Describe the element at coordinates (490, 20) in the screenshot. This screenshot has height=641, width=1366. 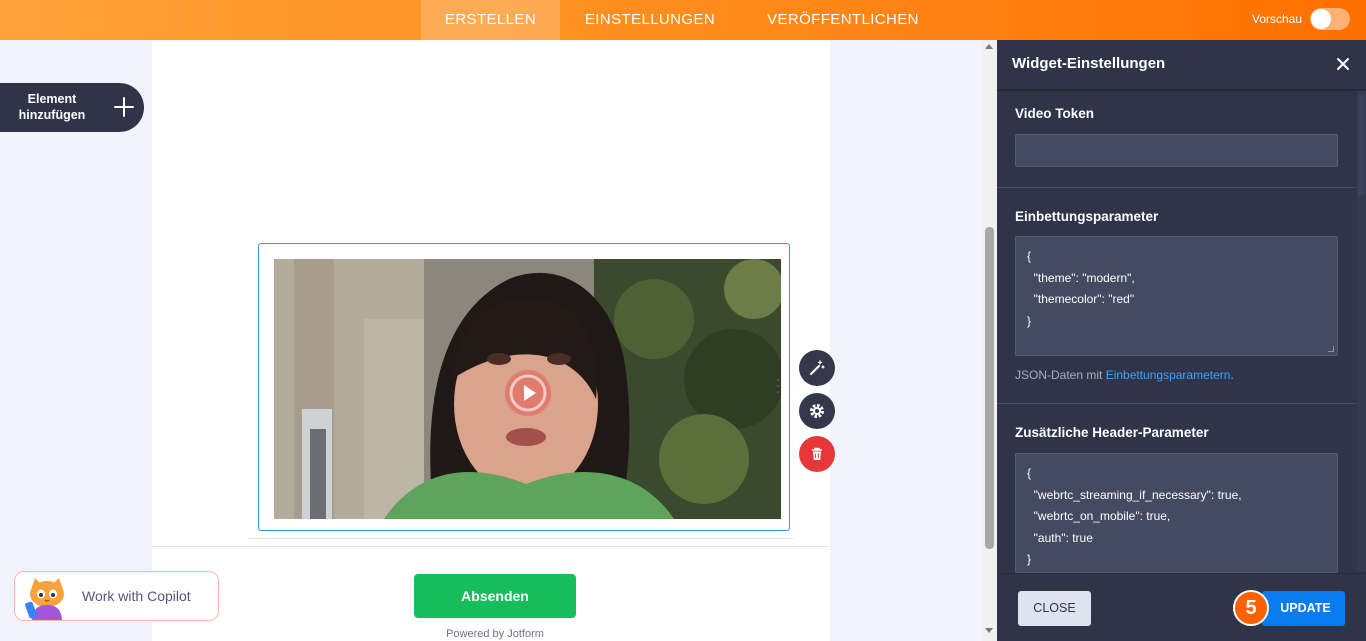
I see `tab-erstellen: ERSTELLEN` at that location.